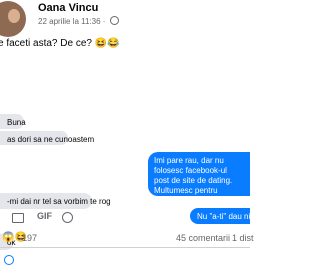 Image resolution: width=320 pixels, height=265 pixels. I want to click on post-text: e faceti asta? De ce? 😆😂, so click(60, 43).